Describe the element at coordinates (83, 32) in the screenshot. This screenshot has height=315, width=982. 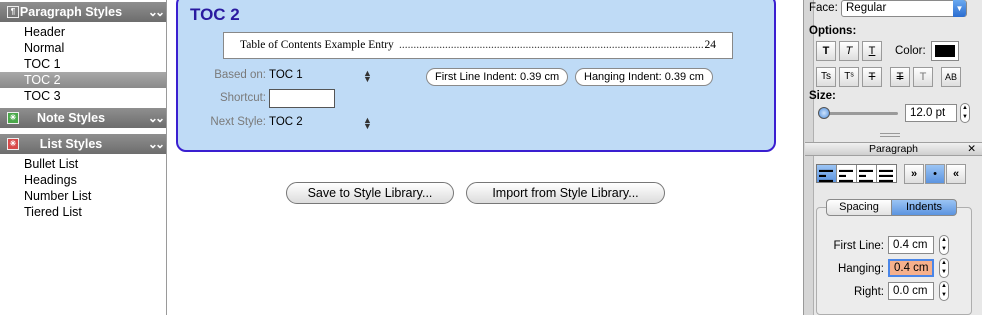
I see `style-item: Header` at that location.